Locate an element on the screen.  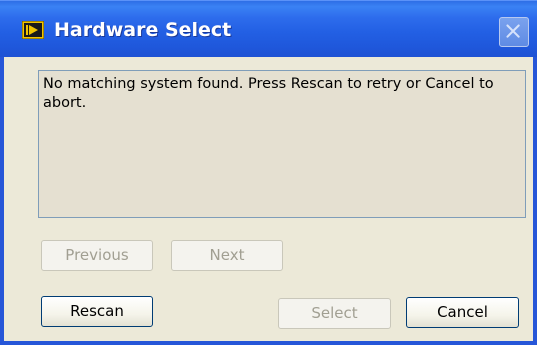
select-button: Select is located at coordinates (334, 313).